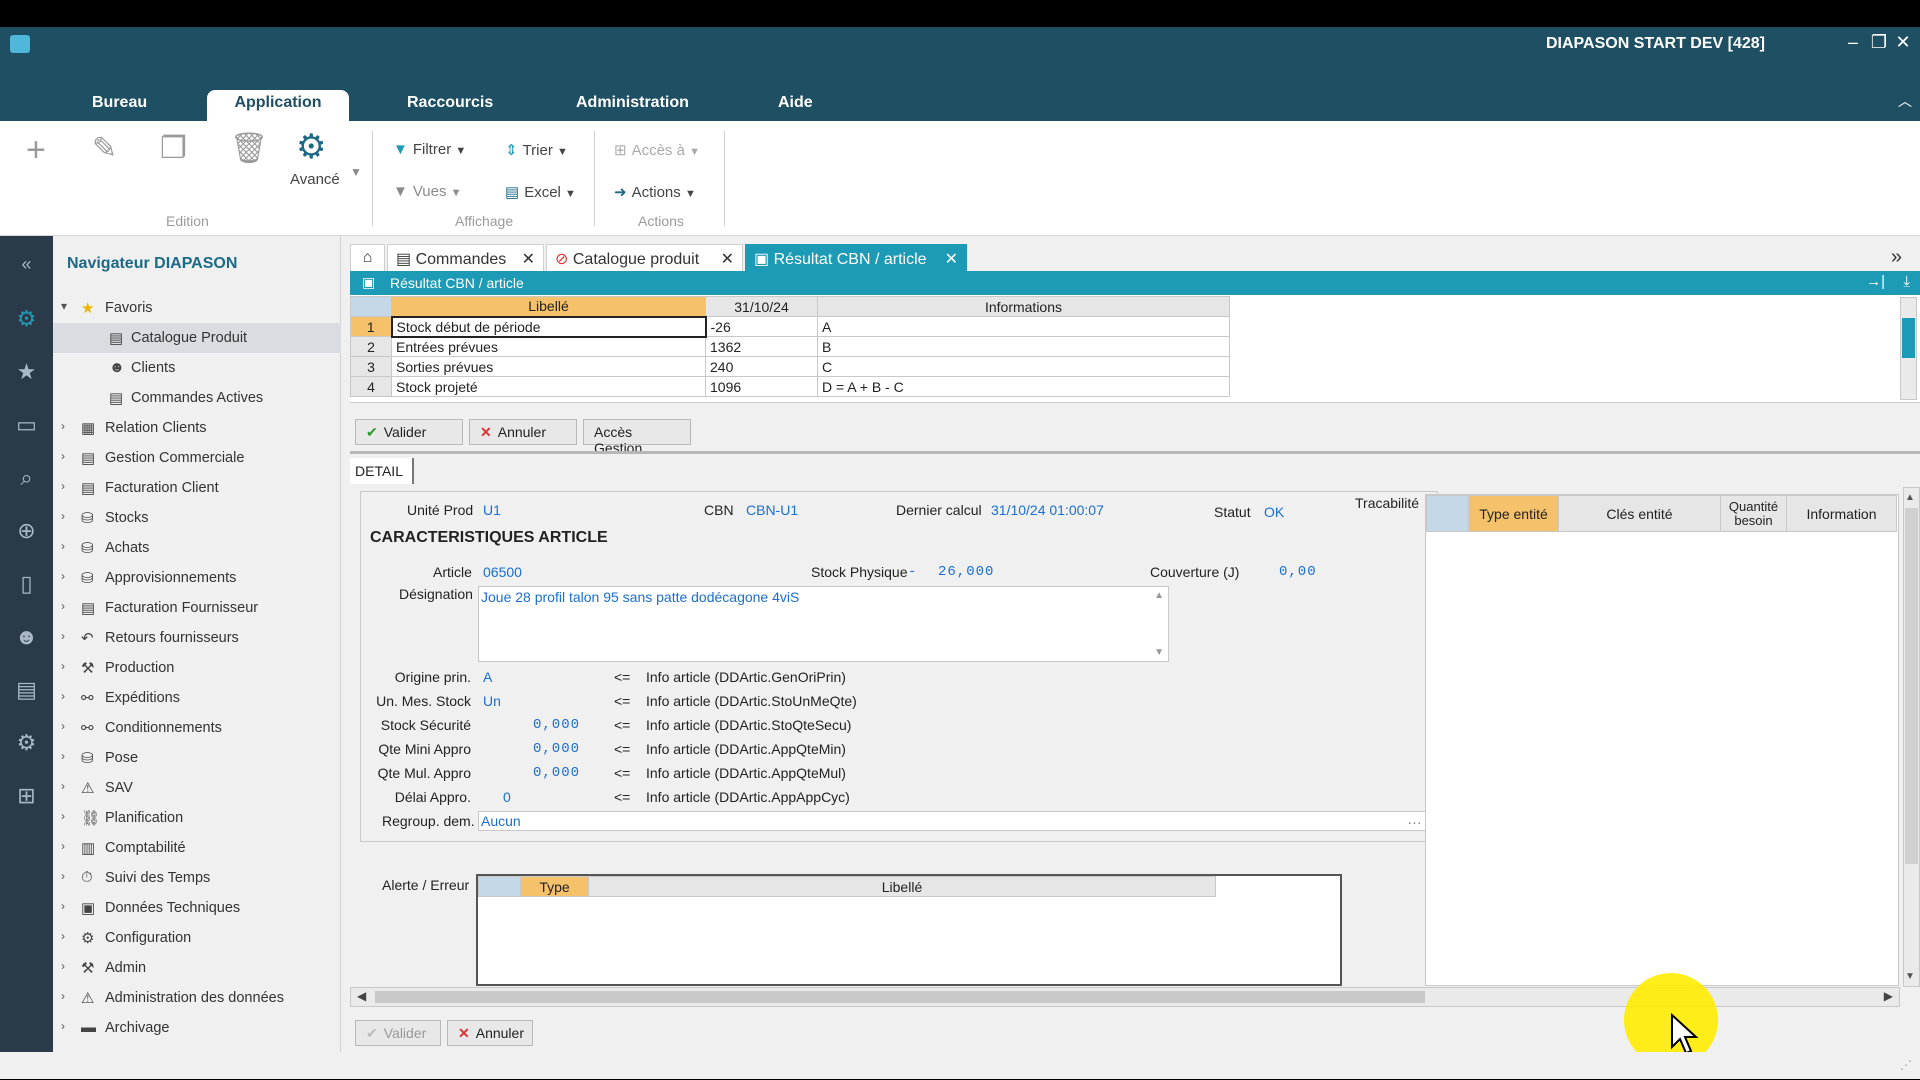 The image size is (1920, 1080). What do you see at coordinates (761, 366) in the screenshot?
I see `cell-value: 240` at bounding box center [761, 366].